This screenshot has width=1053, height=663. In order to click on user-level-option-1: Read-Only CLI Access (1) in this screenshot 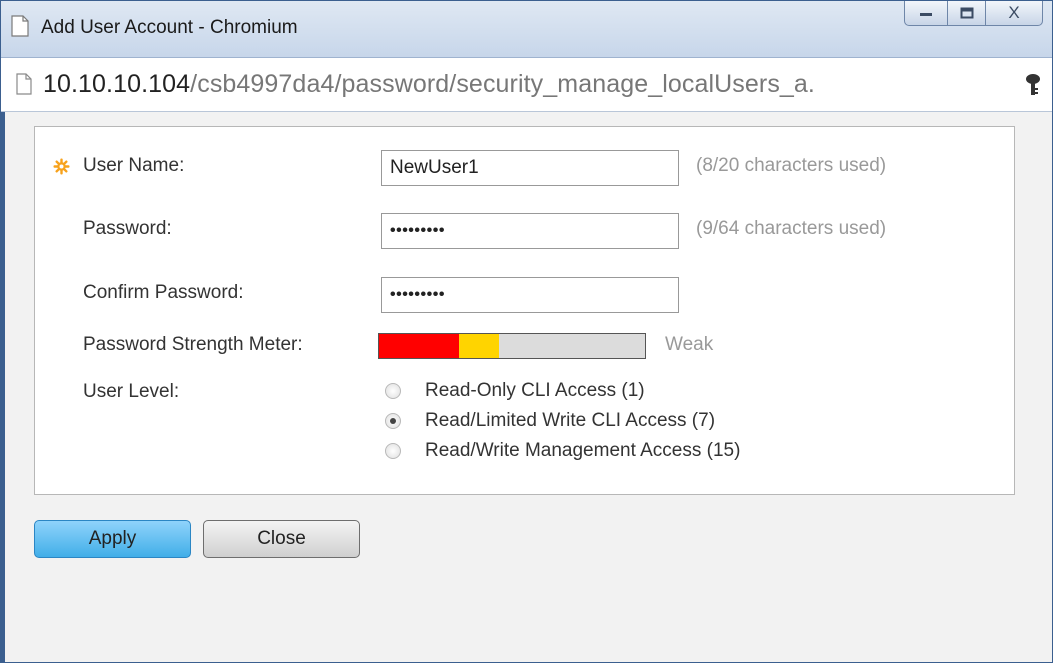, I will do `click(515, 391)`.